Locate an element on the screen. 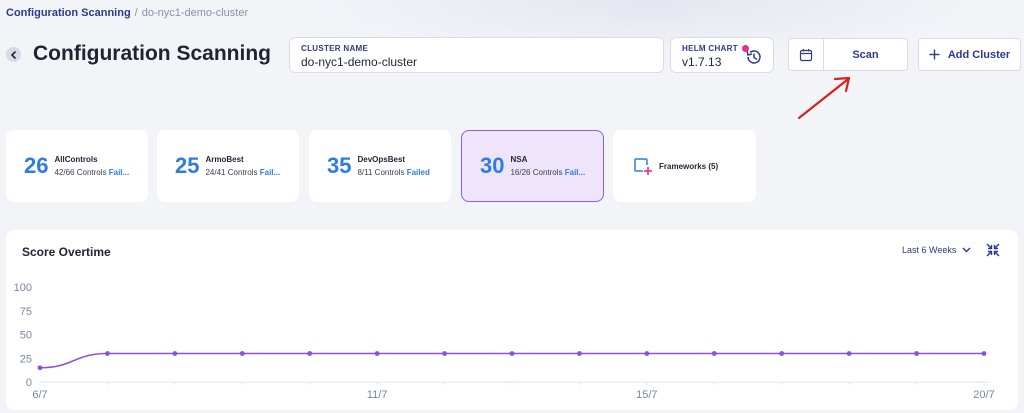 The height and width of the screenshot is (413, 1024). frameworks-more-card: Frameworks (5) is located at coordinates (684, 166).